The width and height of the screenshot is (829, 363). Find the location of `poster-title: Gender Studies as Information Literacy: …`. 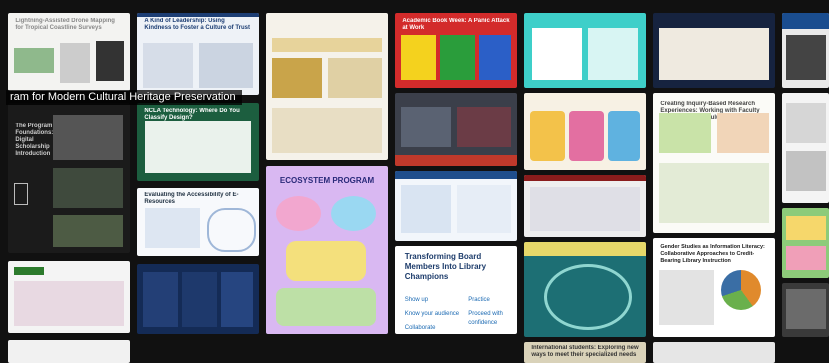

poster-title: Gender Studies as Information Literacy: … is located at coordinates (712, 253).